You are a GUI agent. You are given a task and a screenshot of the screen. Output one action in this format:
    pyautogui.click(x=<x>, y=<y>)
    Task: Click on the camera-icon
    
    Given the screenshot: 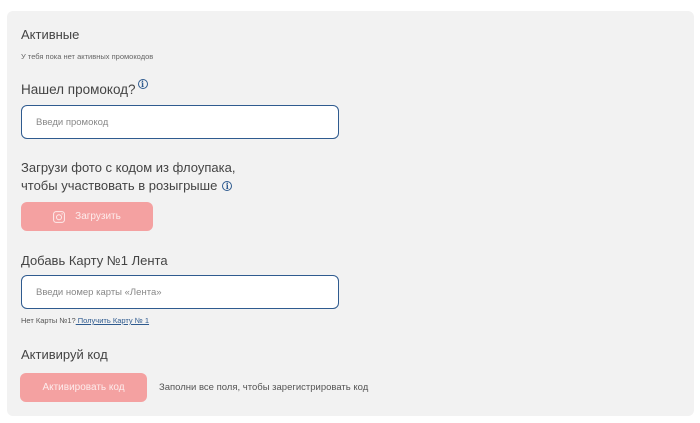 What is the action you would take?
    pyautogui.click(x=59, y=216)
    